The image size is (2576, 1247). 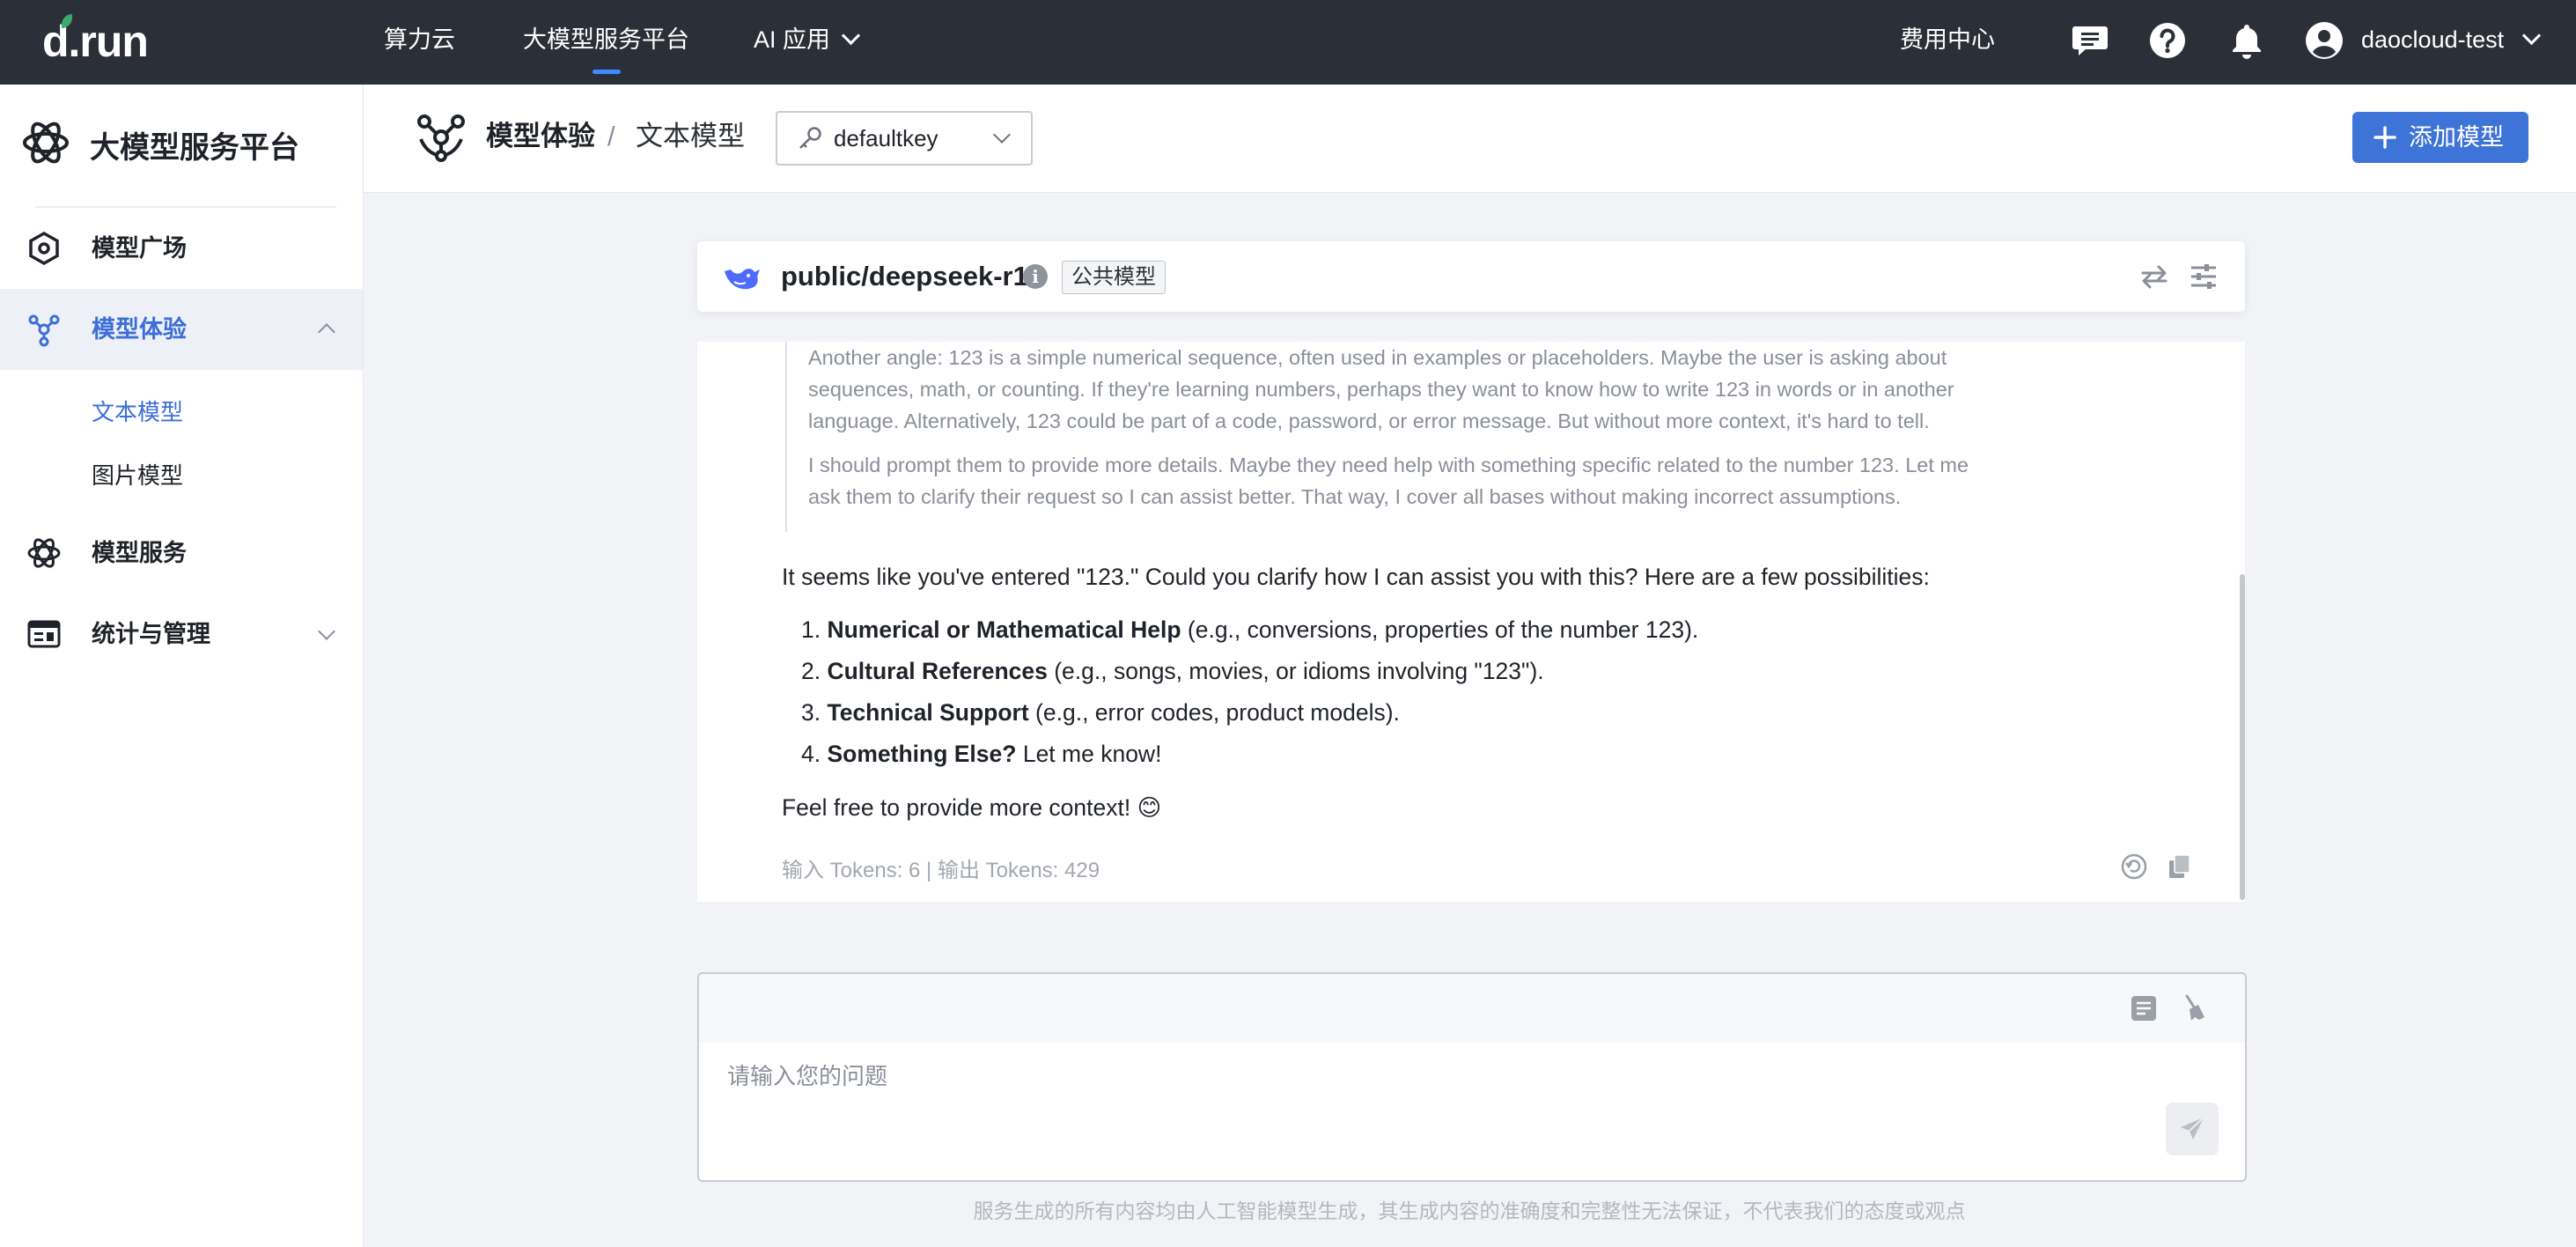 I want to click on list-item-title: Numerical or Mathematical Help, so click(x=1004, y=629).